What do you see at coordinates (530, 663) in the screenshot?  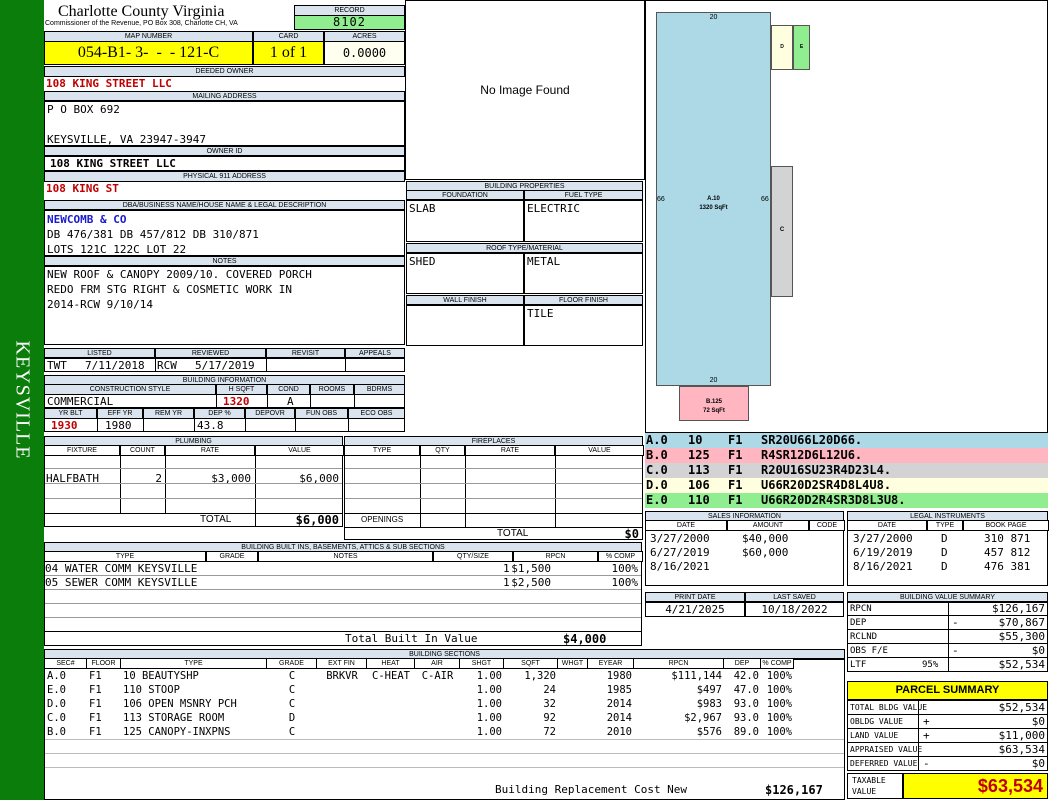 I see `sections-col-header: SQFT` at bounding box center [530, 663].